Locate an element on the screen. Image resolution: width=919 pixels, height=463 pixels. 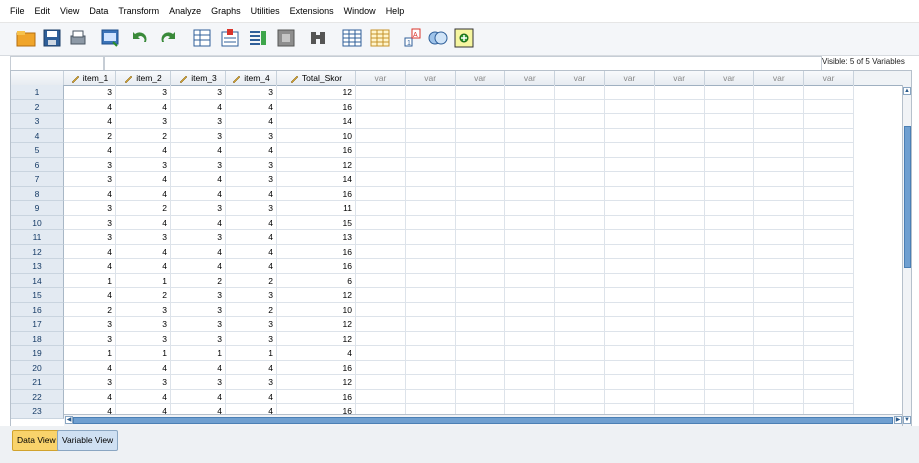
goto-case-icon is located at coordinates (202, 38).